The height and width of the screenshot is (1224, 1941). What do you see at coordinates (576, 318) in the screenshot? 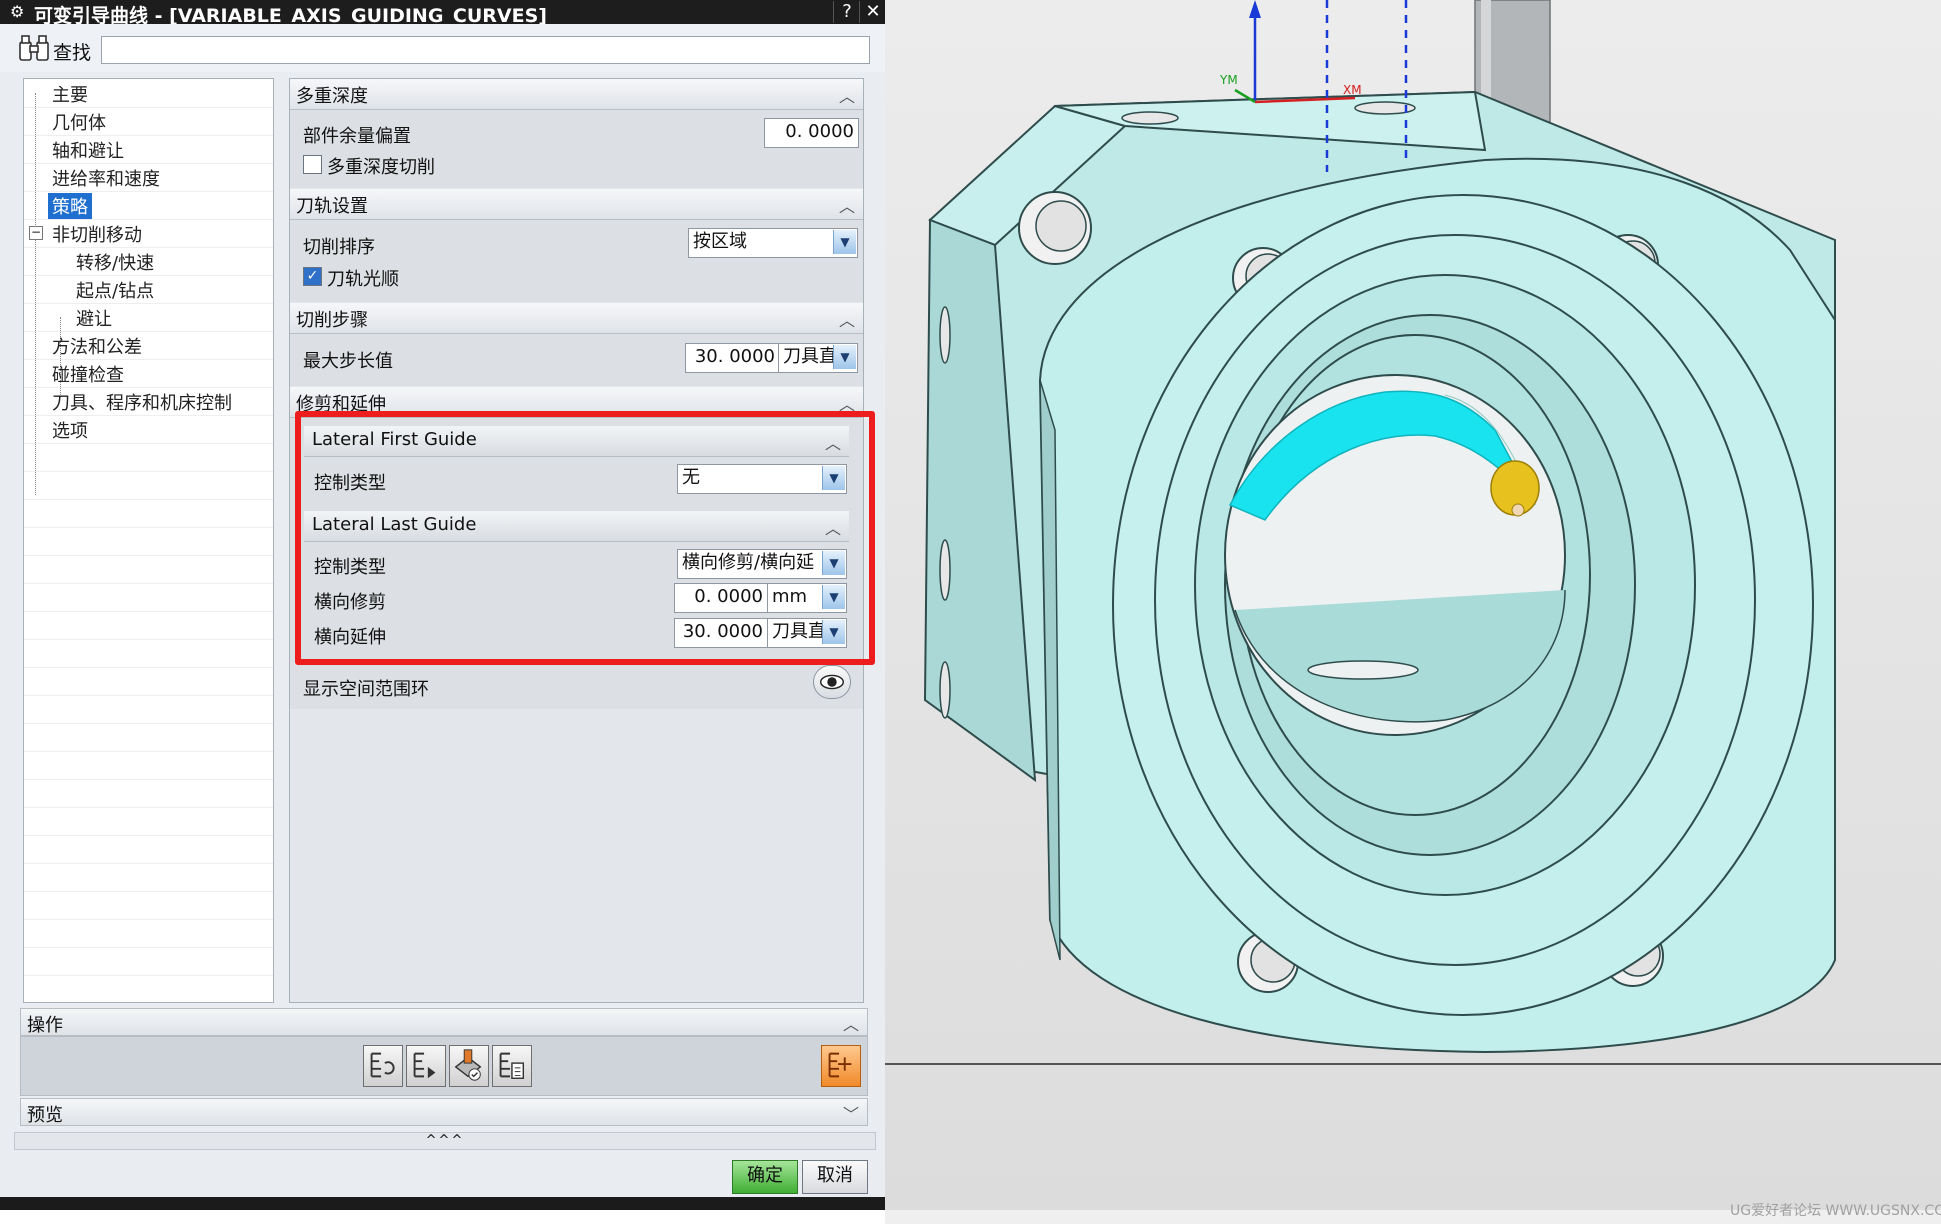
I see `group-cut-step-header: 切削步骤 ︿` at bounding box center [576, 318].